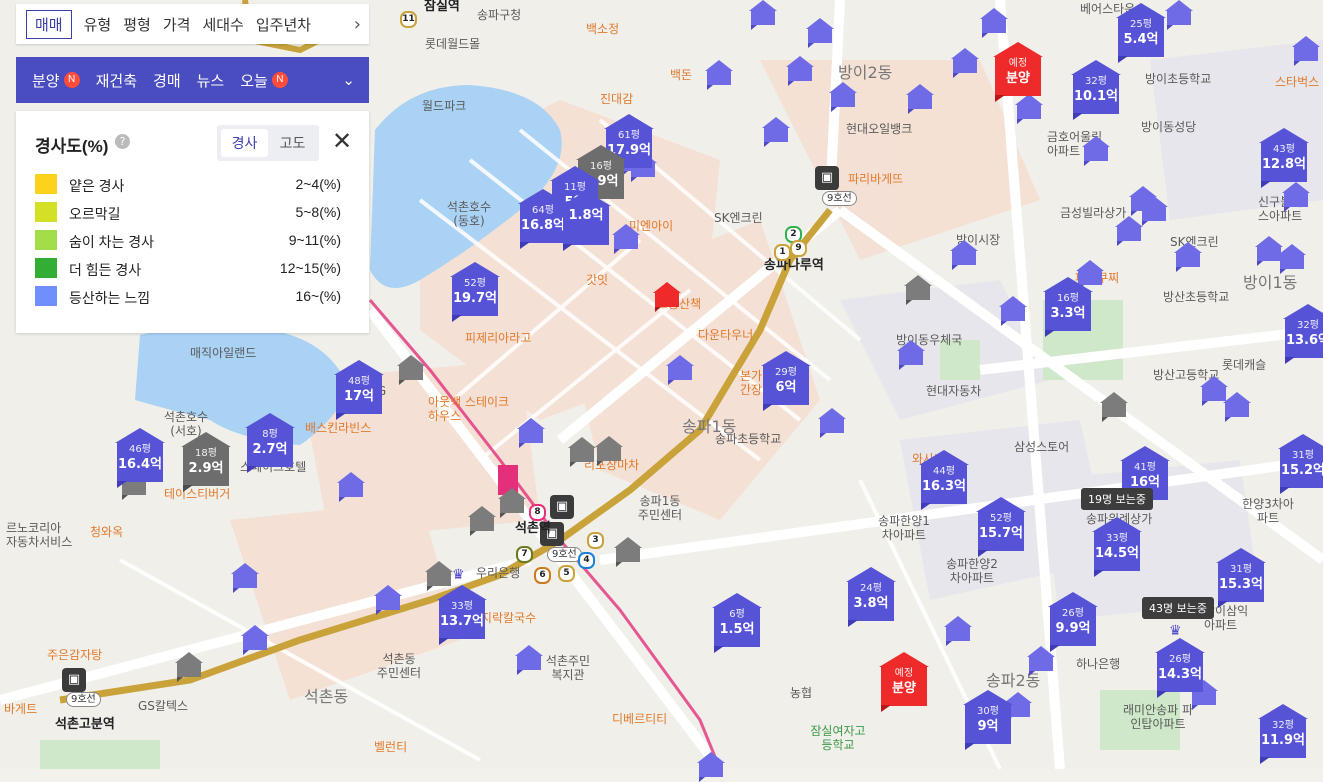  What do you see at coordinates (342, 141) in the screenshot?
I see `close-icon: ✕` at bounding box center [342, 141].